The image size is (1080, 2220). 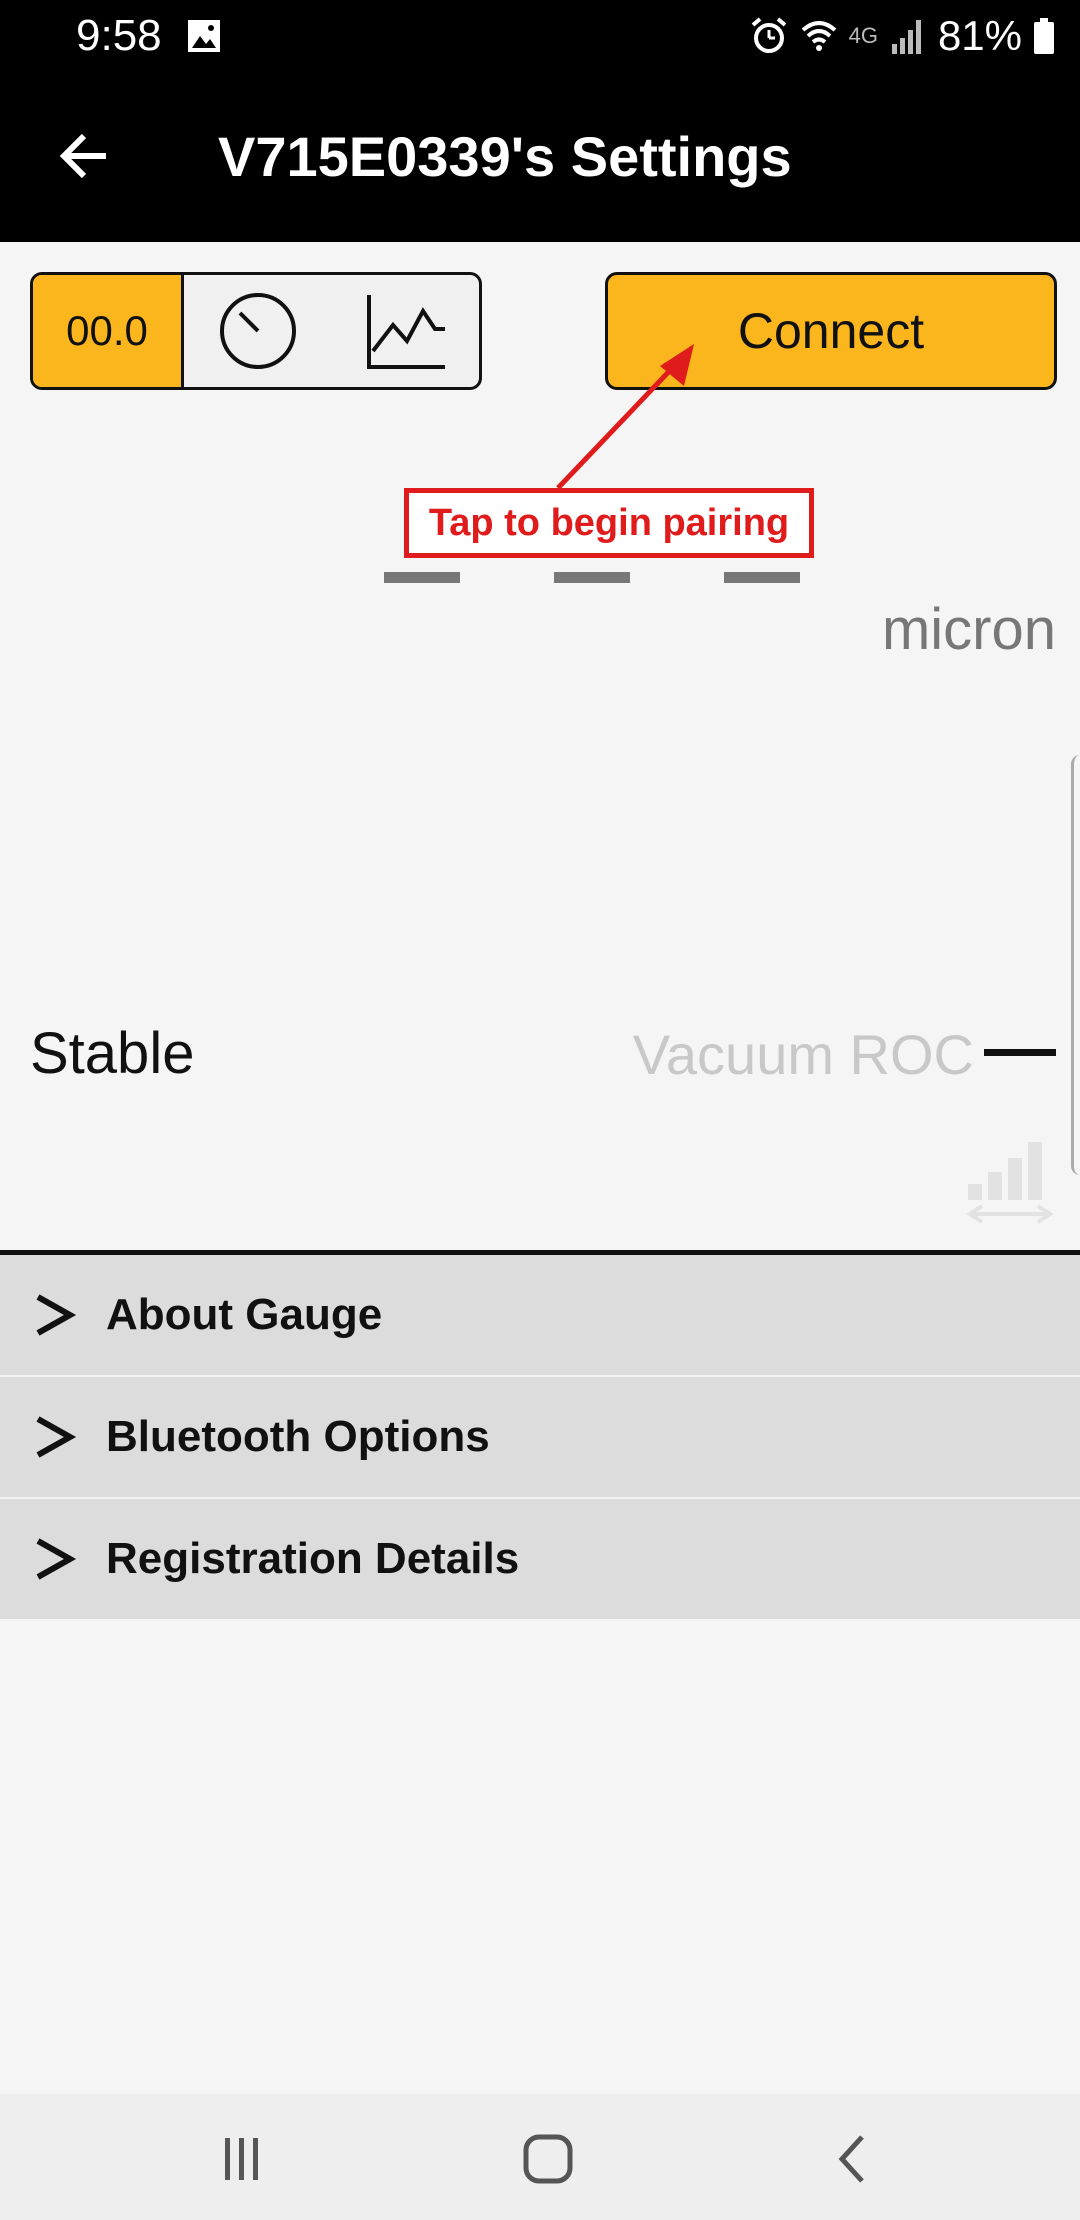 I want to click on vacuum-roc-label: Vacuum ROC, so click(x=803, y=1054).